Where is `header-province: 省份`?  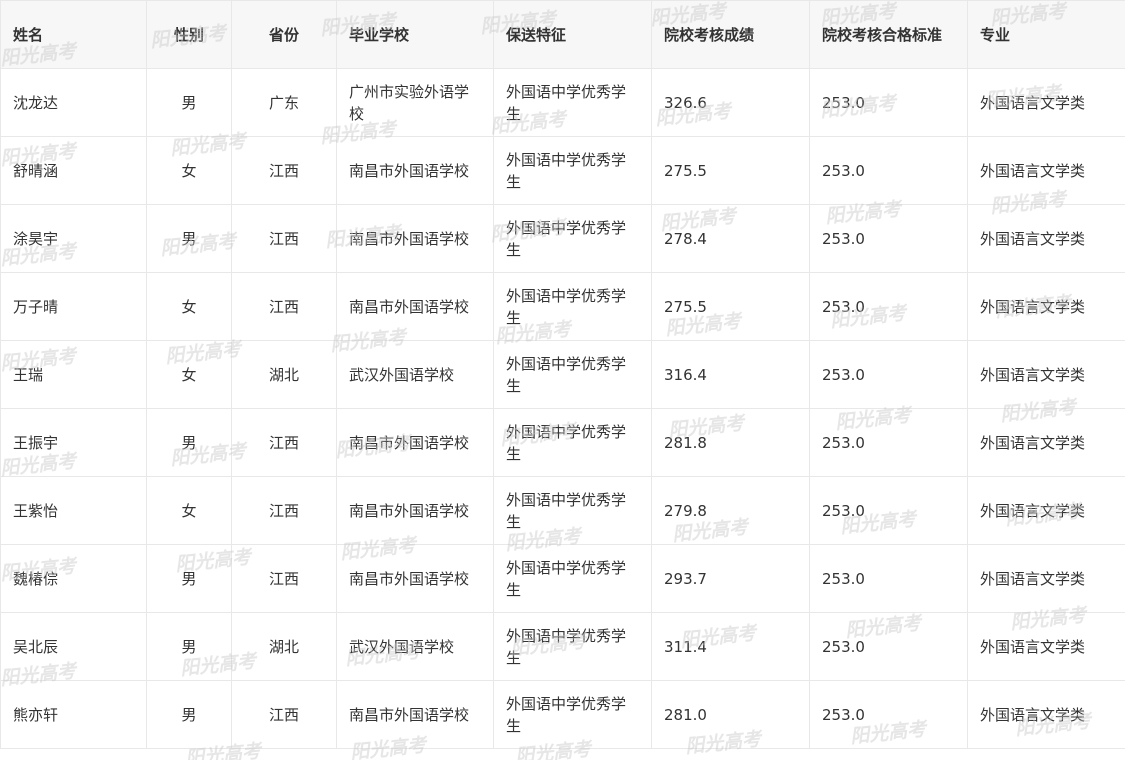 header-province: 省份 is located at coordinates (284, 34).